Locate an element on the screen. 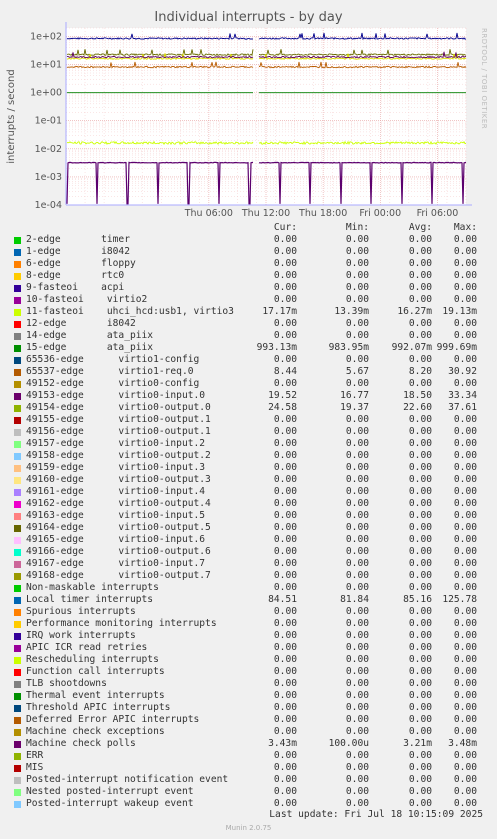  legend-label: Local timer interrupts is located at coordinates (90, 599).